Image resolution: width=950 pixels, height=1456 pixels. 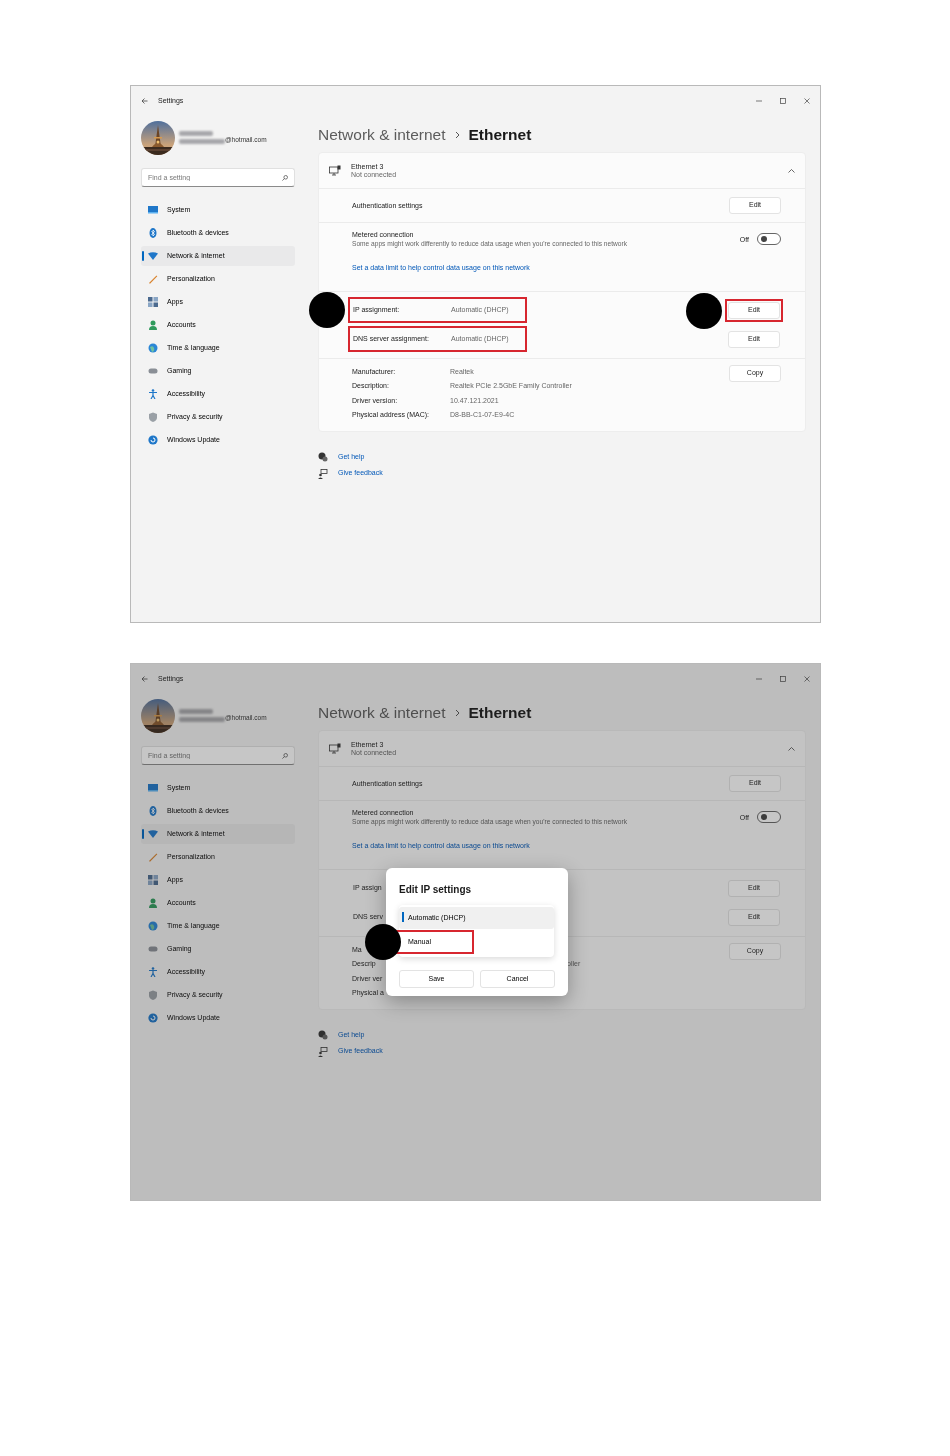 What do you see at coordinates (436, 890) in the screenshot?
I see `dialog-title: Edit IP settings` at bounding box center [436, 890].